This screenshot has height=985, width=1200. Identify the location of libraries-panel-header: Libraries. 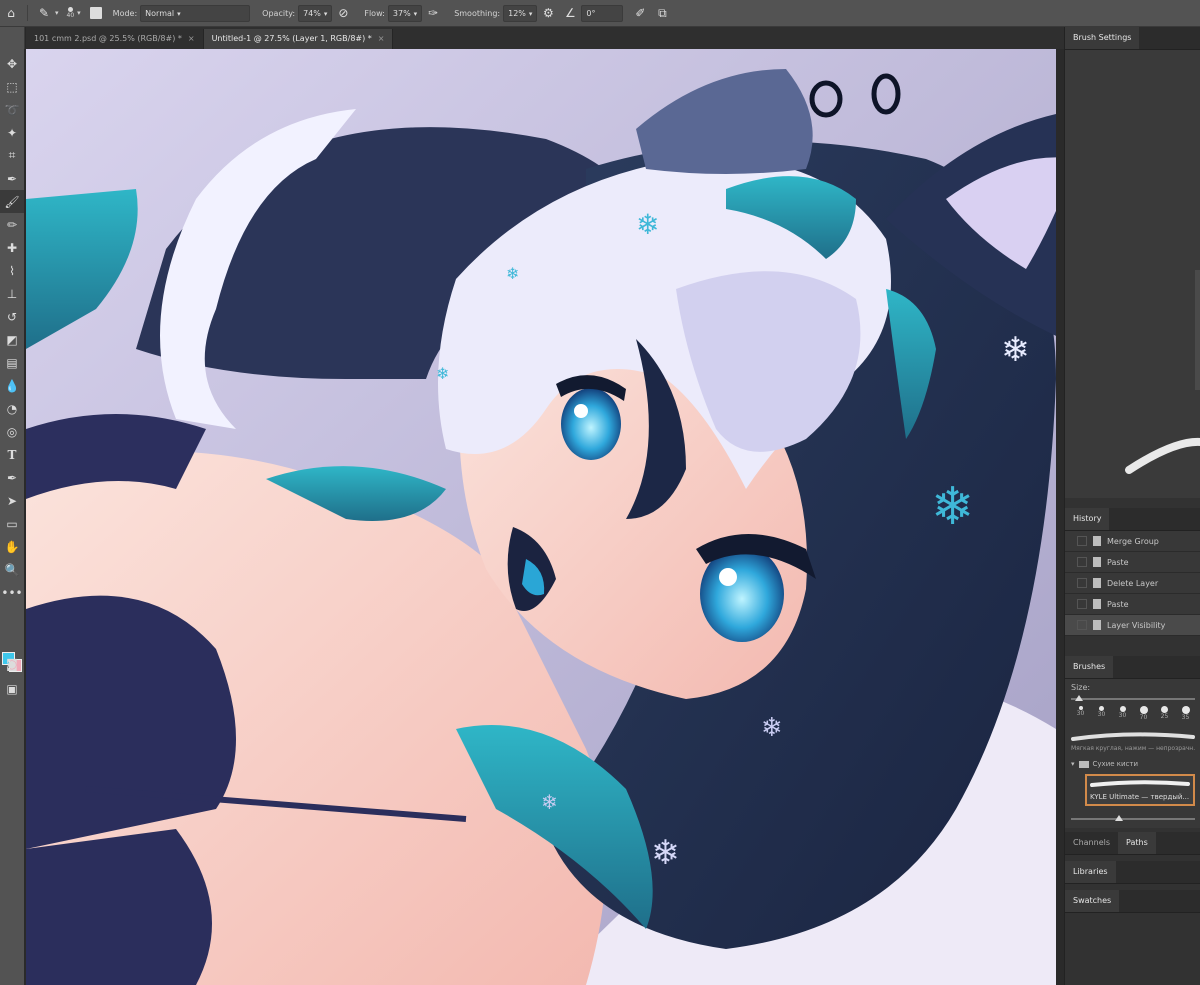
(1132, 872).